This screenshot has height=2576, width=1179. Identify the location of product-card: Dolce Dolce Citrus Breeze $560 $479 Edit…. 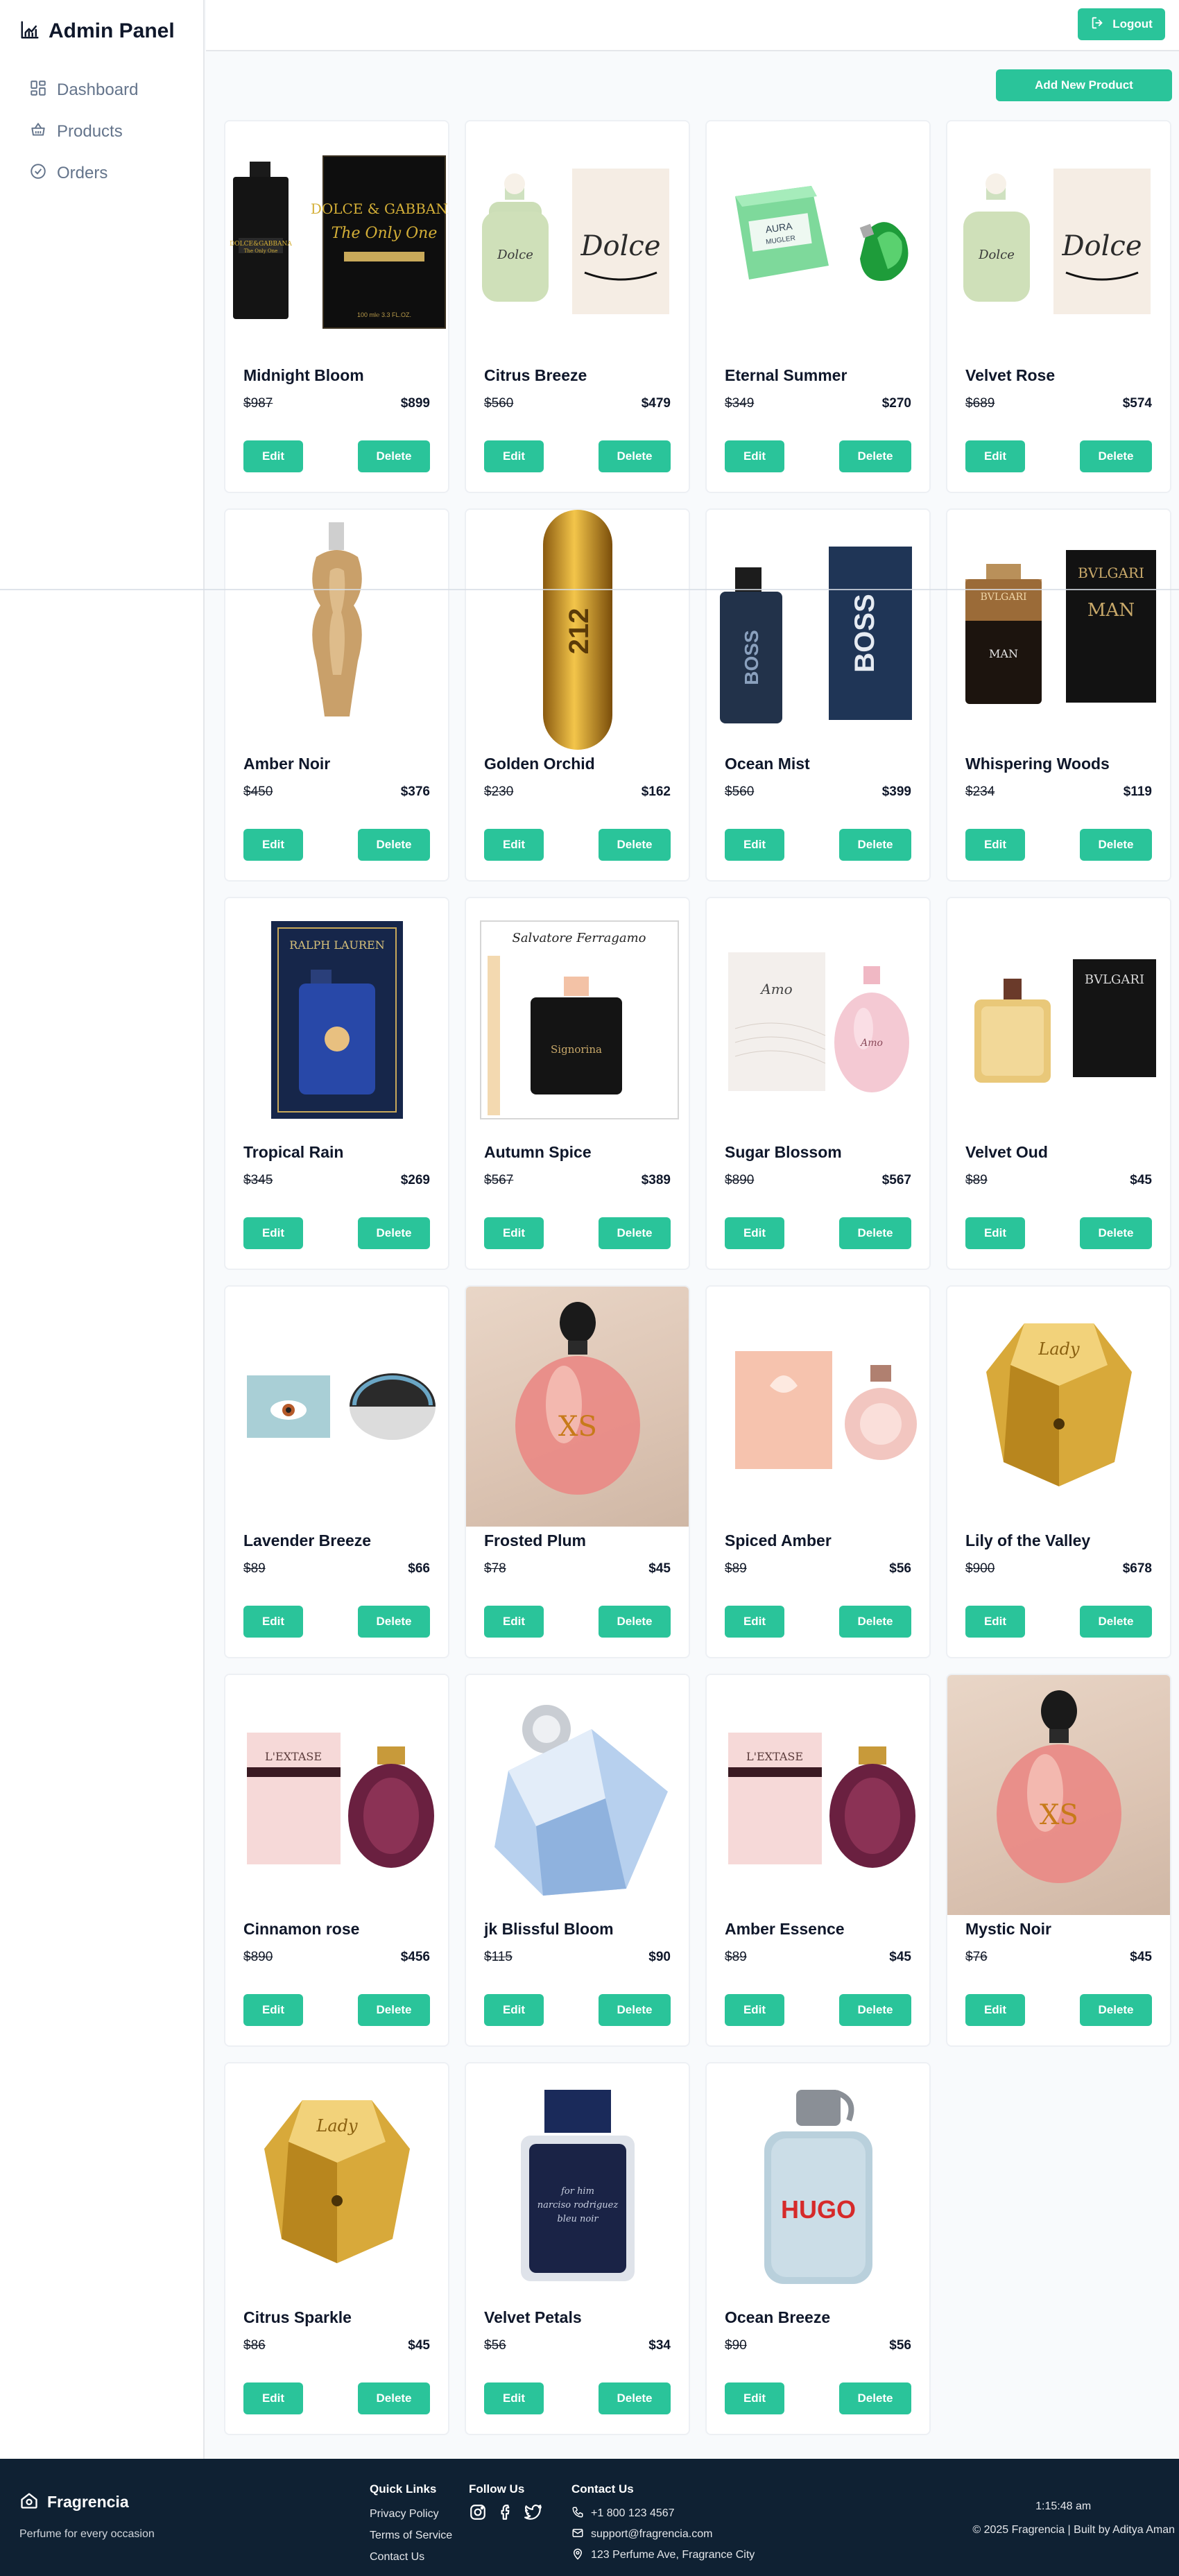
(577, 306).